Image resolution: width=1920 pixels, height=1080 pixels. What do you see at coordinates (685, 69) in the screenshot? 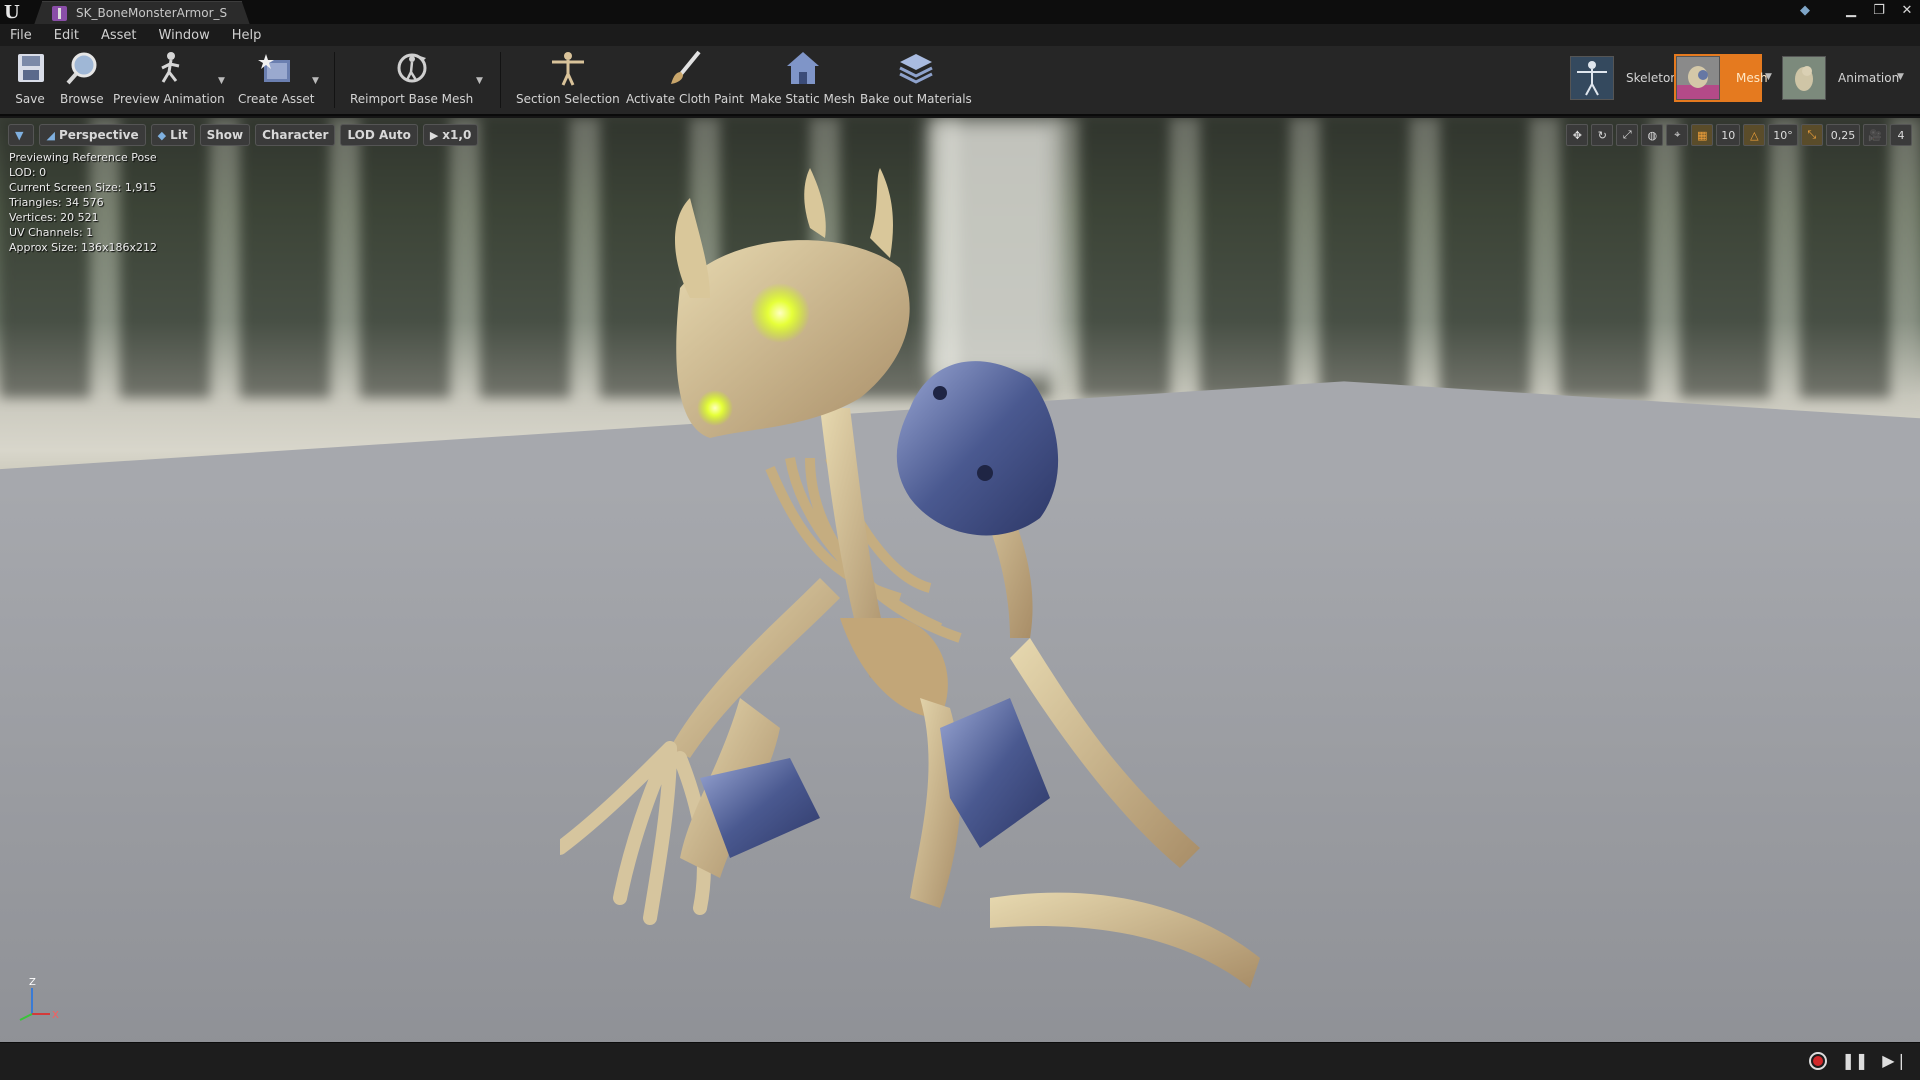
I see `paintbrush-icon` at bounding box center [685, 69].